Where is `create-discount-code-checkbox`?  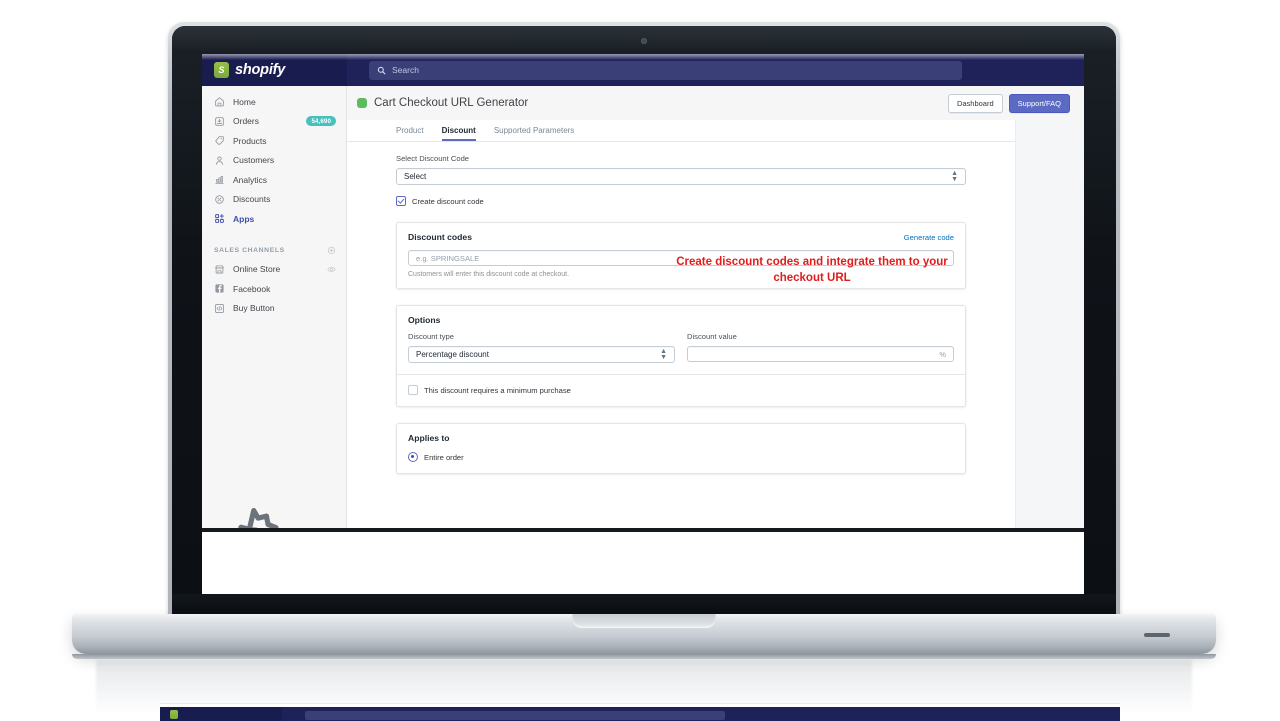
create-discount-code-checkbox is located at coordinates (401, 201).